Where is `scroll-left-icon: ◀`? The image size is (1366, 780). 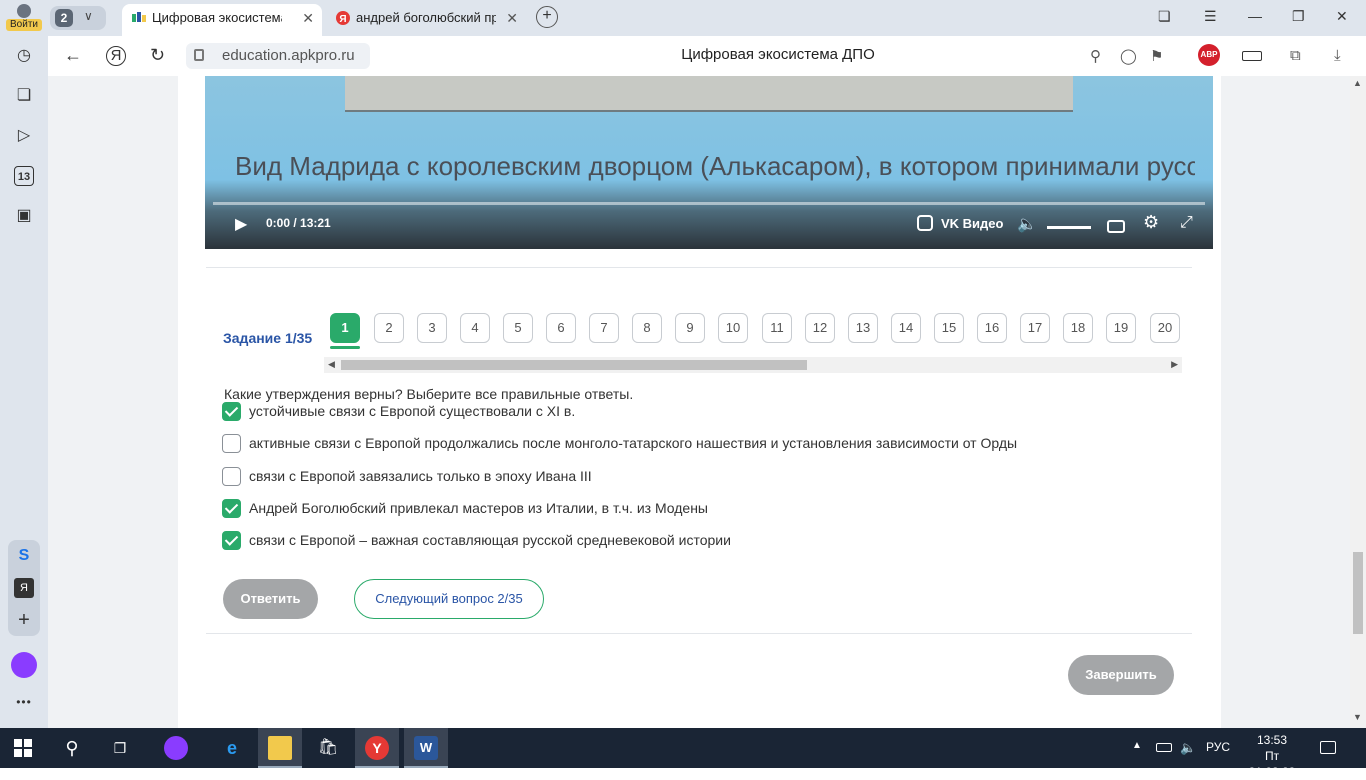 scroll-left-icon: ◀ is located at coordinates (331, 364).